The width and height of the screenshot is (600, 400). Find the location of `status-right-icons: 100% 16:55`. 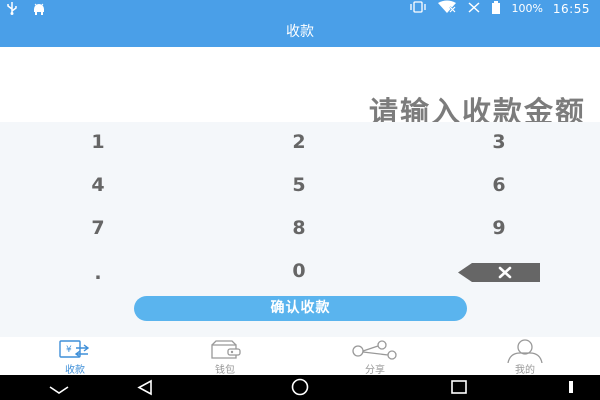

status-right-icons: 100% 16:55 is located at coordinates (499, 8).